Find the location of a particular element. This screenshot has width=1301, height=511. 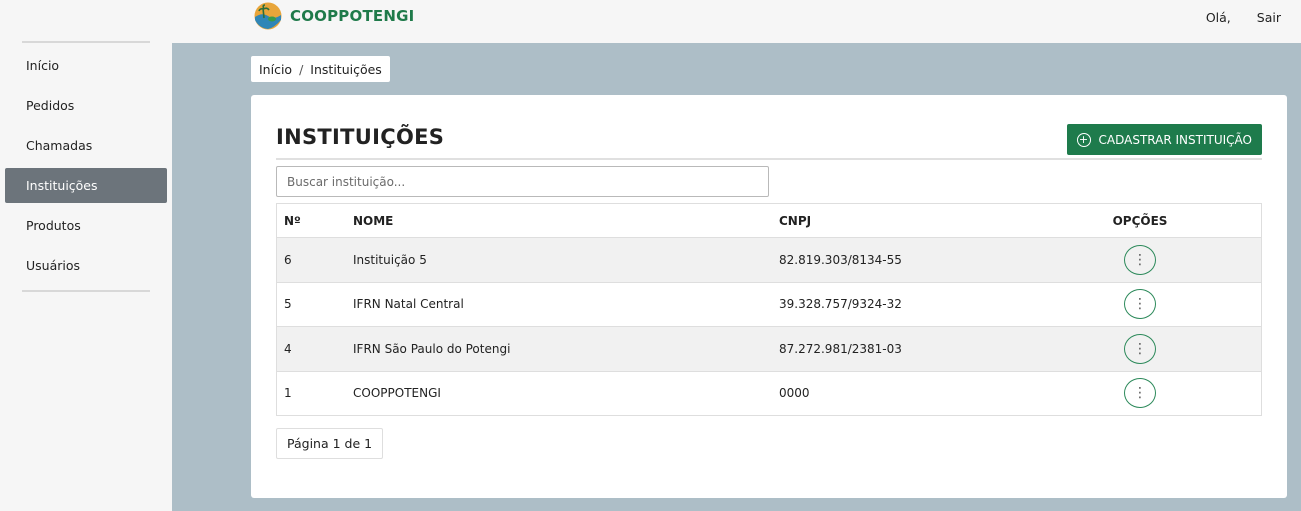

user-menu: Olá, Sair is located at coordinates (1243, 17).